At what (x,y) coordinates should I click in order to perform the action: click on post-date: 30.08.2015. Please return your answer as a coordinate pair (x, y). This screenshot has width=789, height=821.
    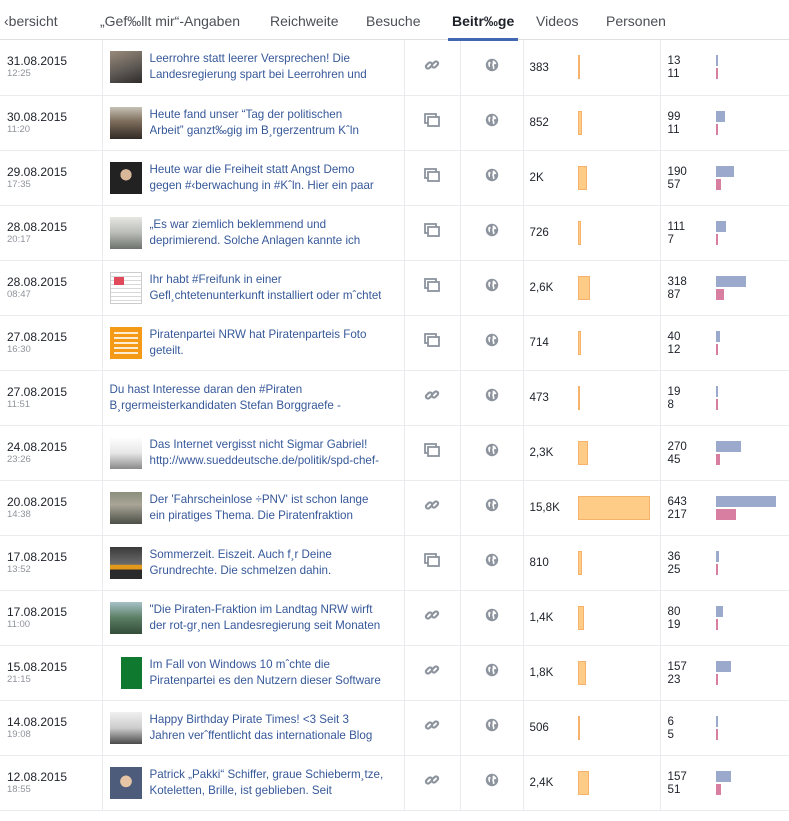
    Looking at the image, I should click on (37, 116).